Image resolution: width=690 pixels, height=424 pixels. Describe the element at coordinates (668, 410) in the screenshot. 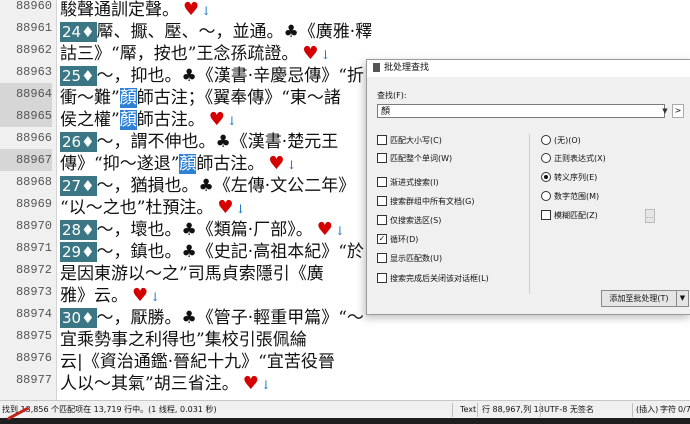

I see `status-unit: 字符` at that location.